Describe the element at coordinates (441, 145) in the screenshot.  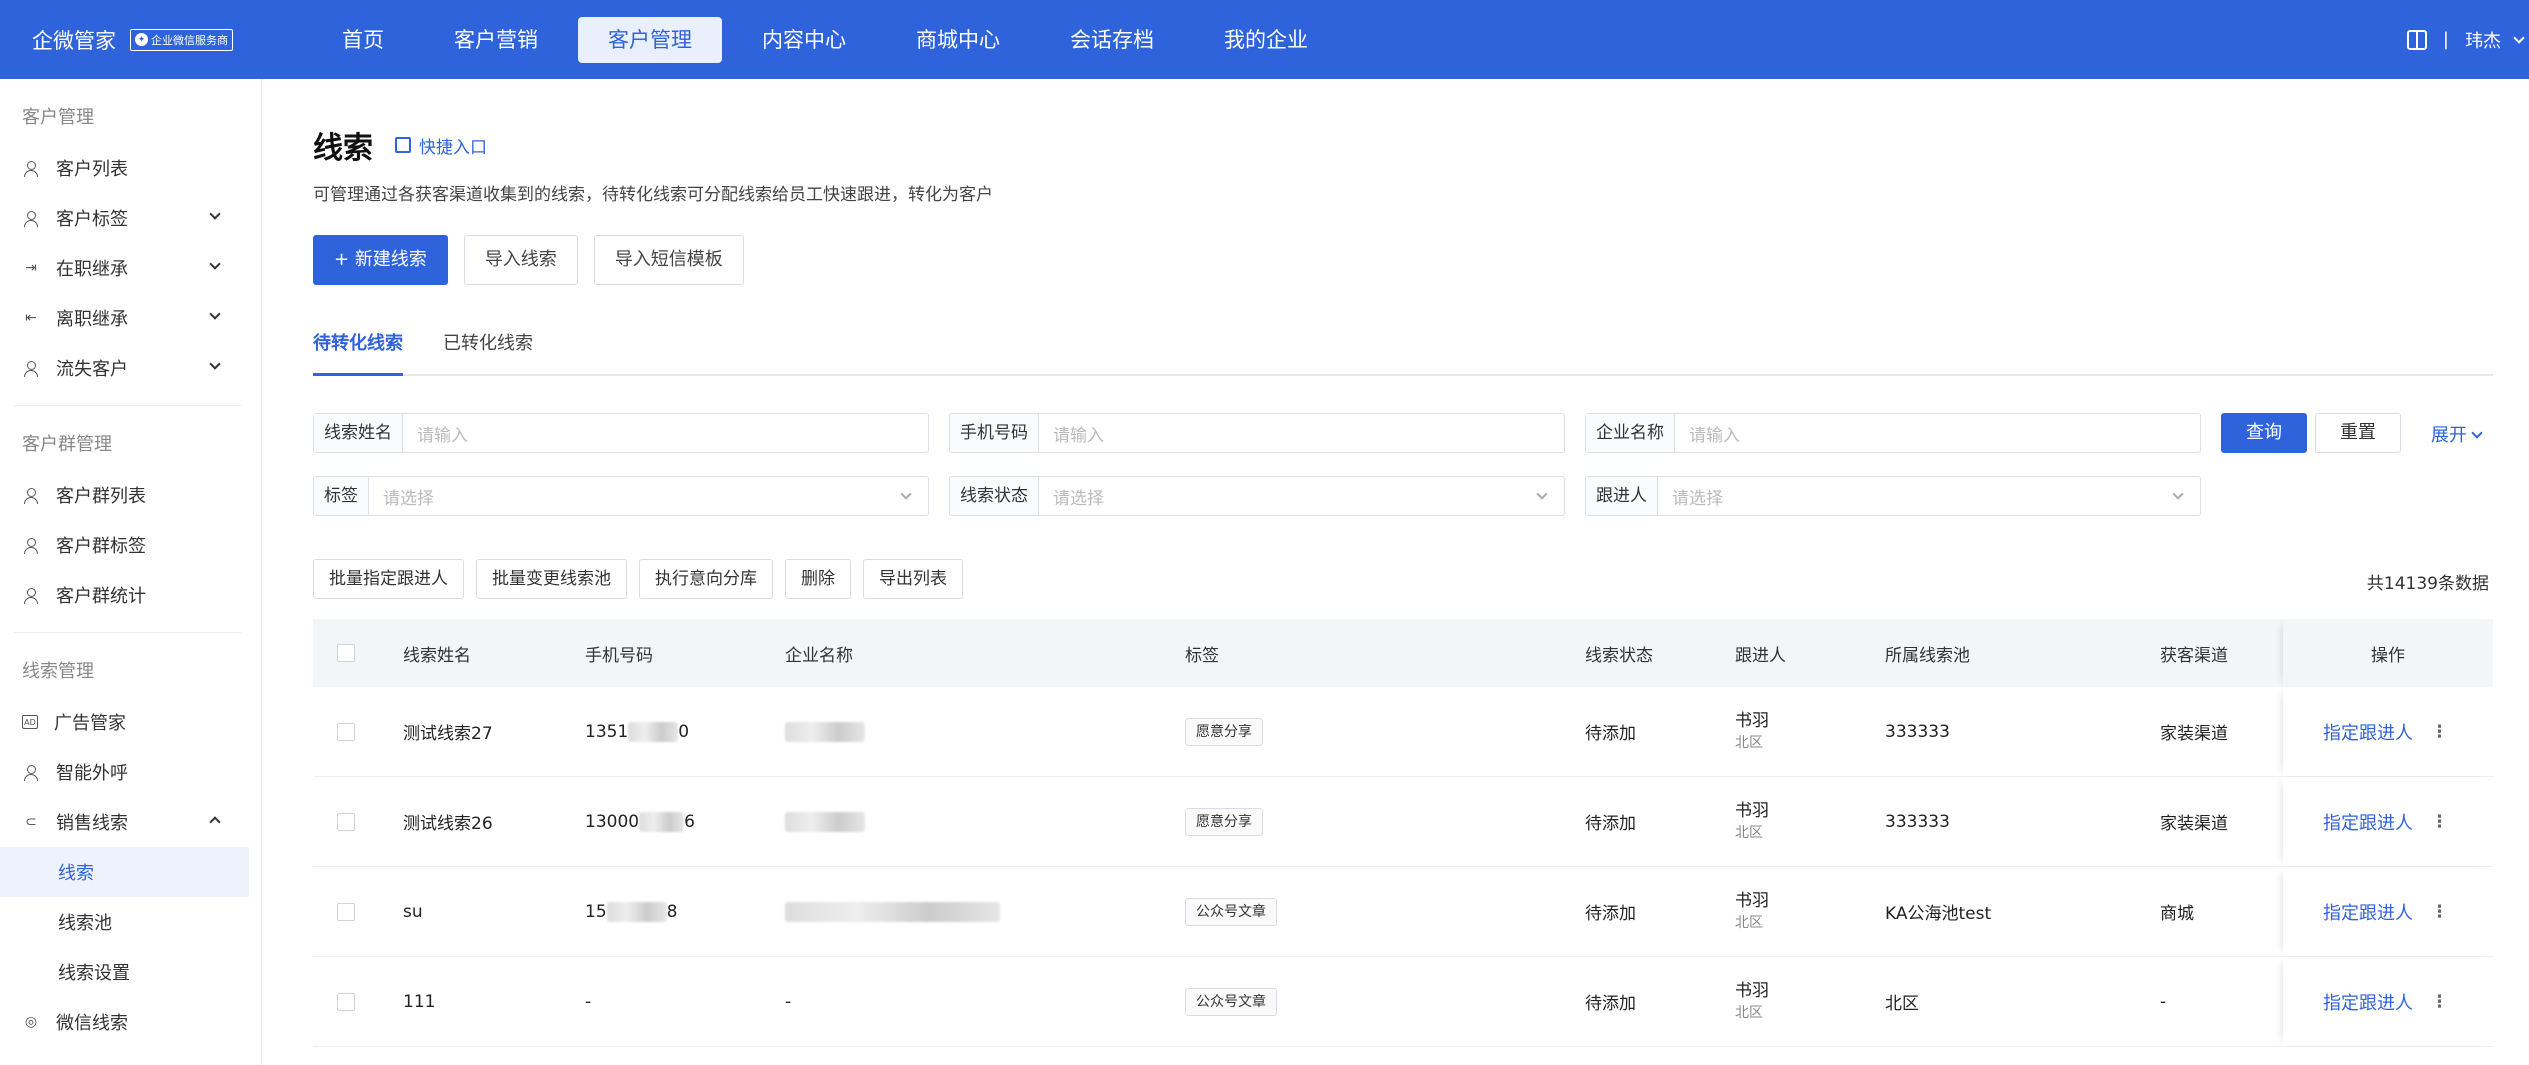
I see `quick-entry-link: 快捷入口` at that location.